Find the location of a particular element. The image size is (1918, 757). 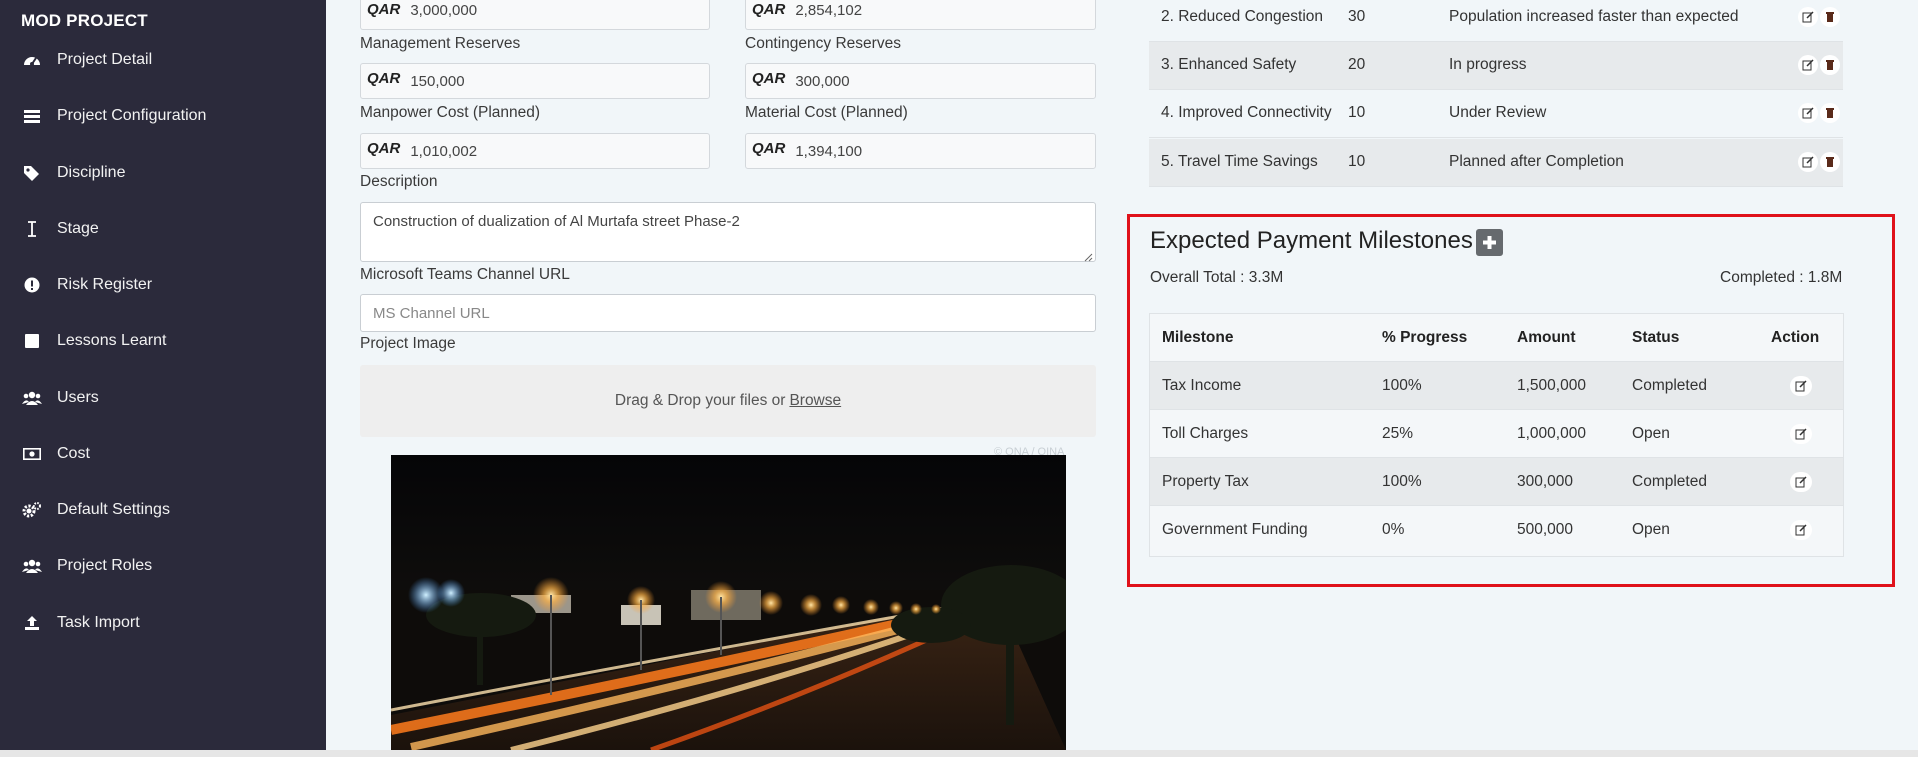

sidebar-item-cost: Cost is located at coordinates (163, 454).